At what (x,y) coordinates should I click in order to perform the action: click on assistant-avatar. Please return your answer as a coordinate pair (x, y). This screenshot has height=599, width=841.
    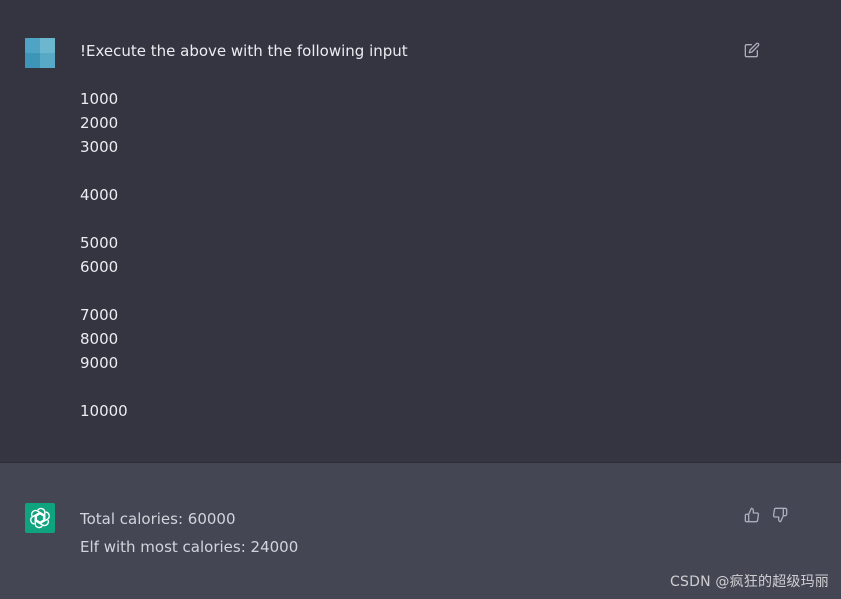
    Looking at the image, I should click on (40, 518).